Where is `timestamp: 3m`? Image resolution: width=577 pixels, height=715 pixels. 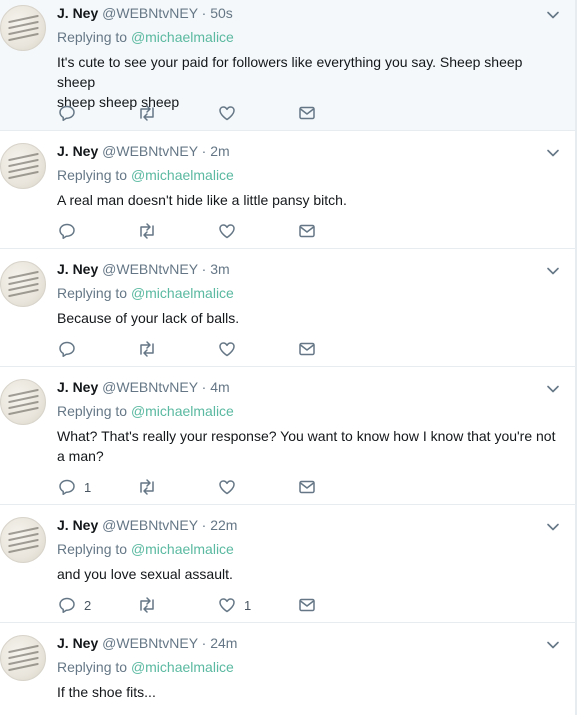
timestamp: 3m is located at coordinates (219, 269).